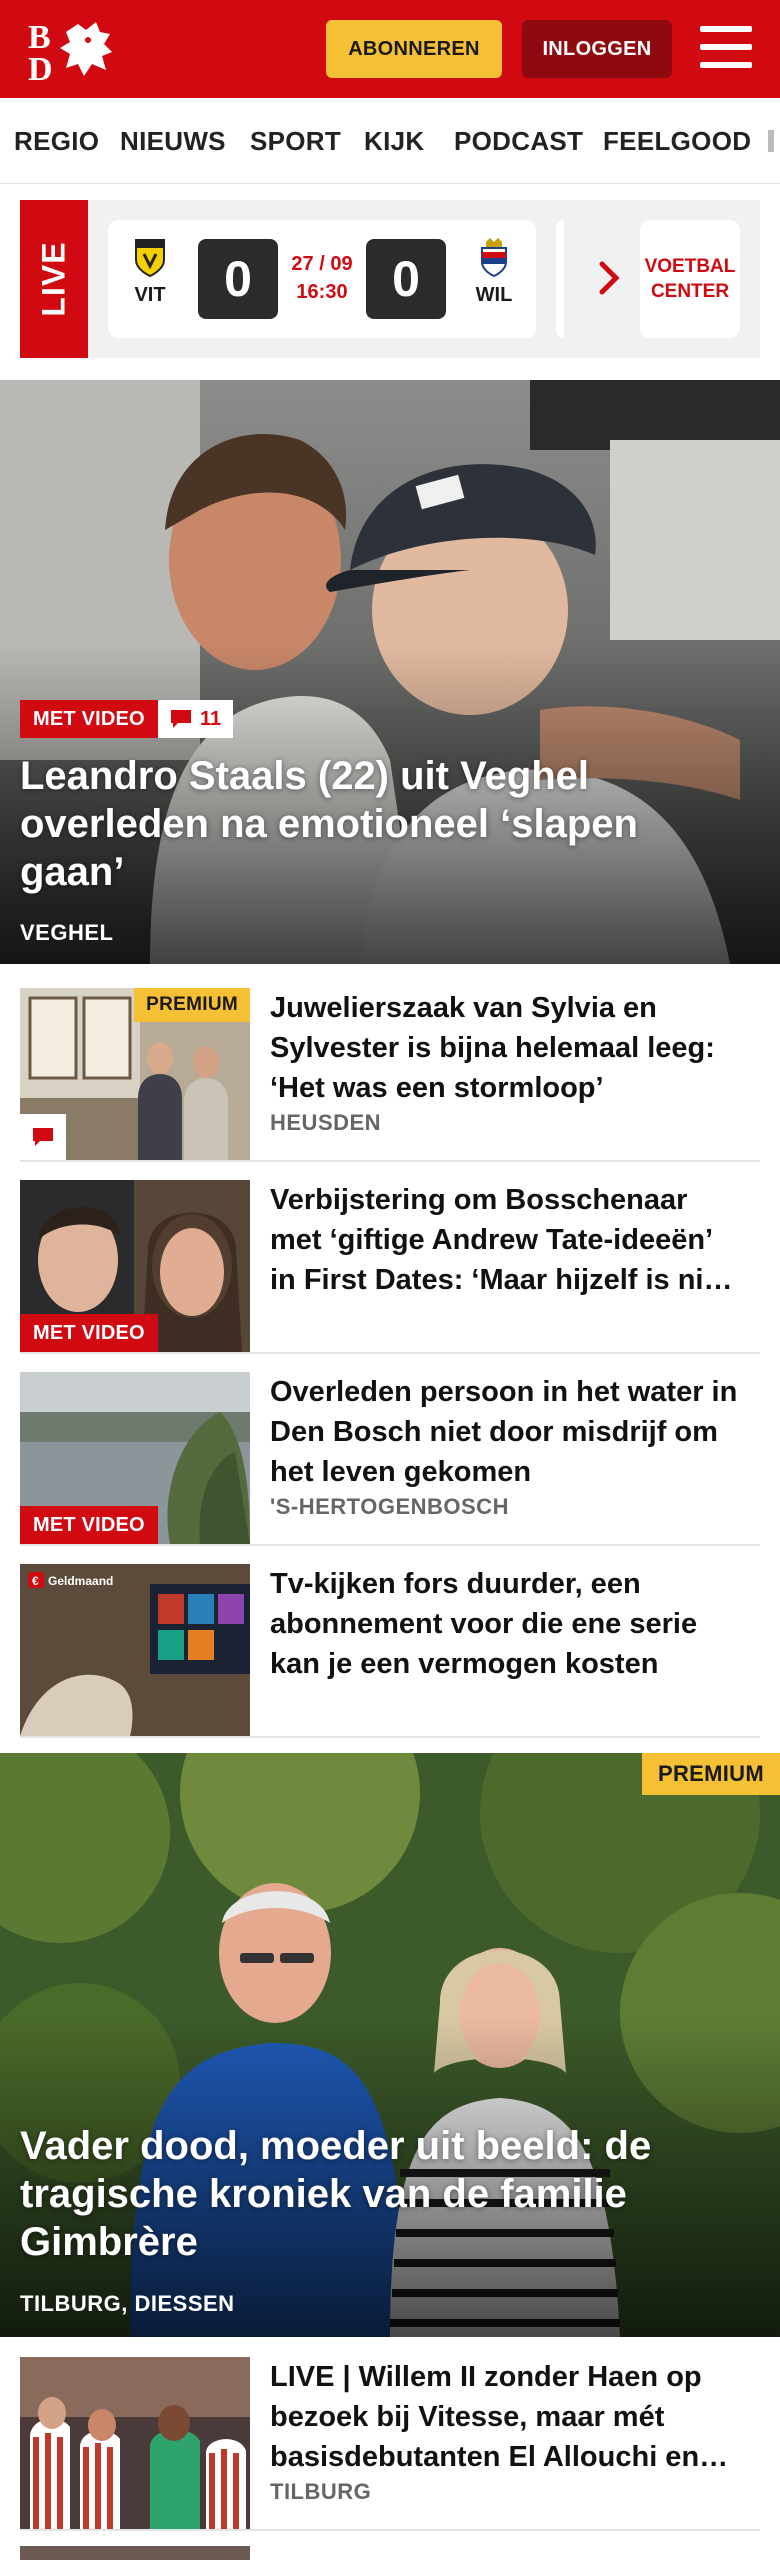 The width and height of the screenshot is (780, 2560). Describe the element at coordinates (54, 279) in the screenshot. I see `live-tag: LIVE` at that location.